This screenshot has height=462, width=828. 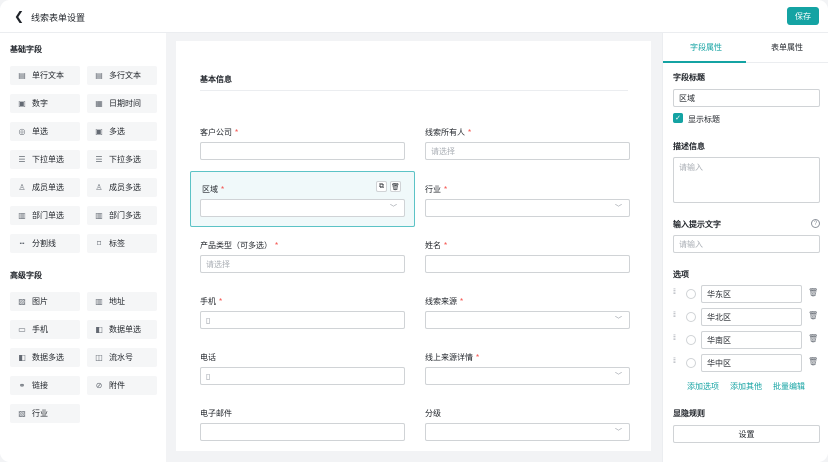 I want to click on palette-item-label: 多选, so click(x=117, y=131).